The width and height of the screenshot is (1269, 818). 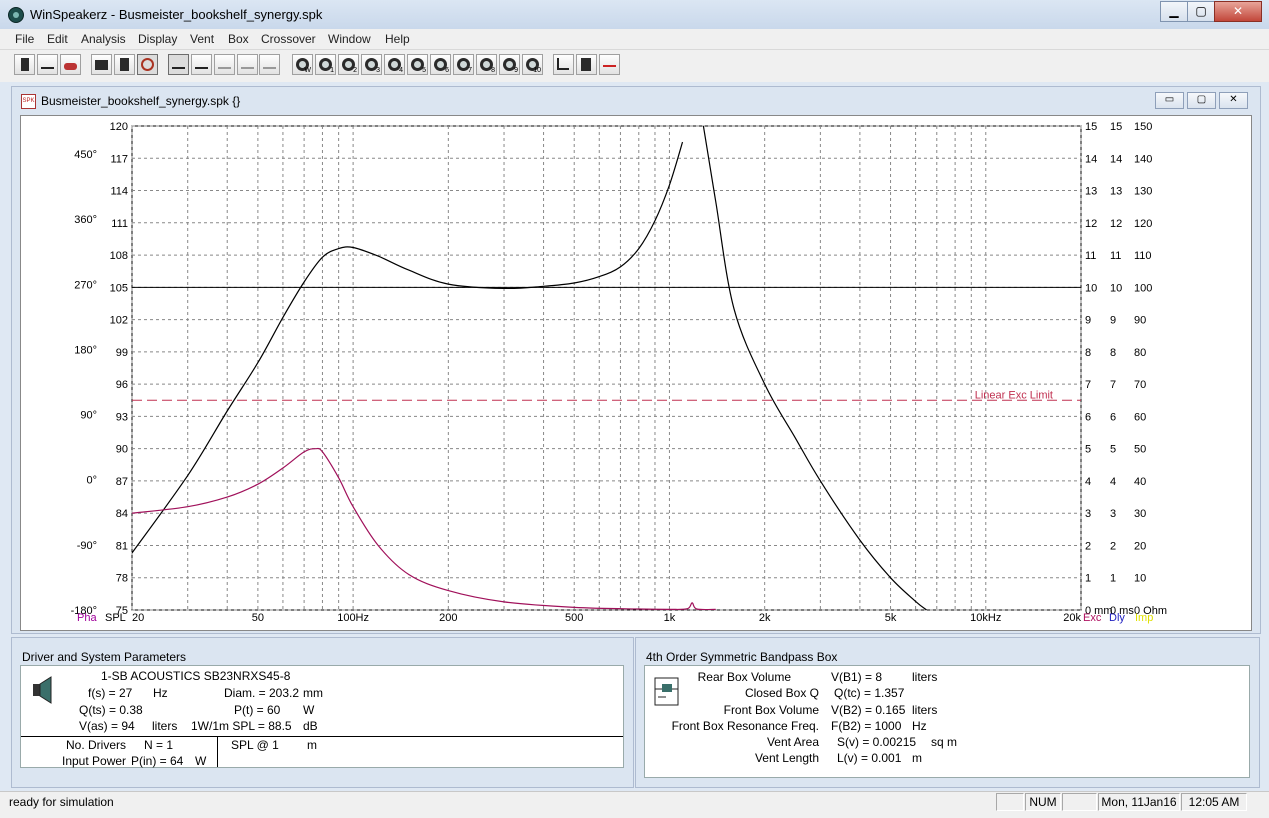 I want to click on exc-tick-label: 15, so click(x=1091, y=127).